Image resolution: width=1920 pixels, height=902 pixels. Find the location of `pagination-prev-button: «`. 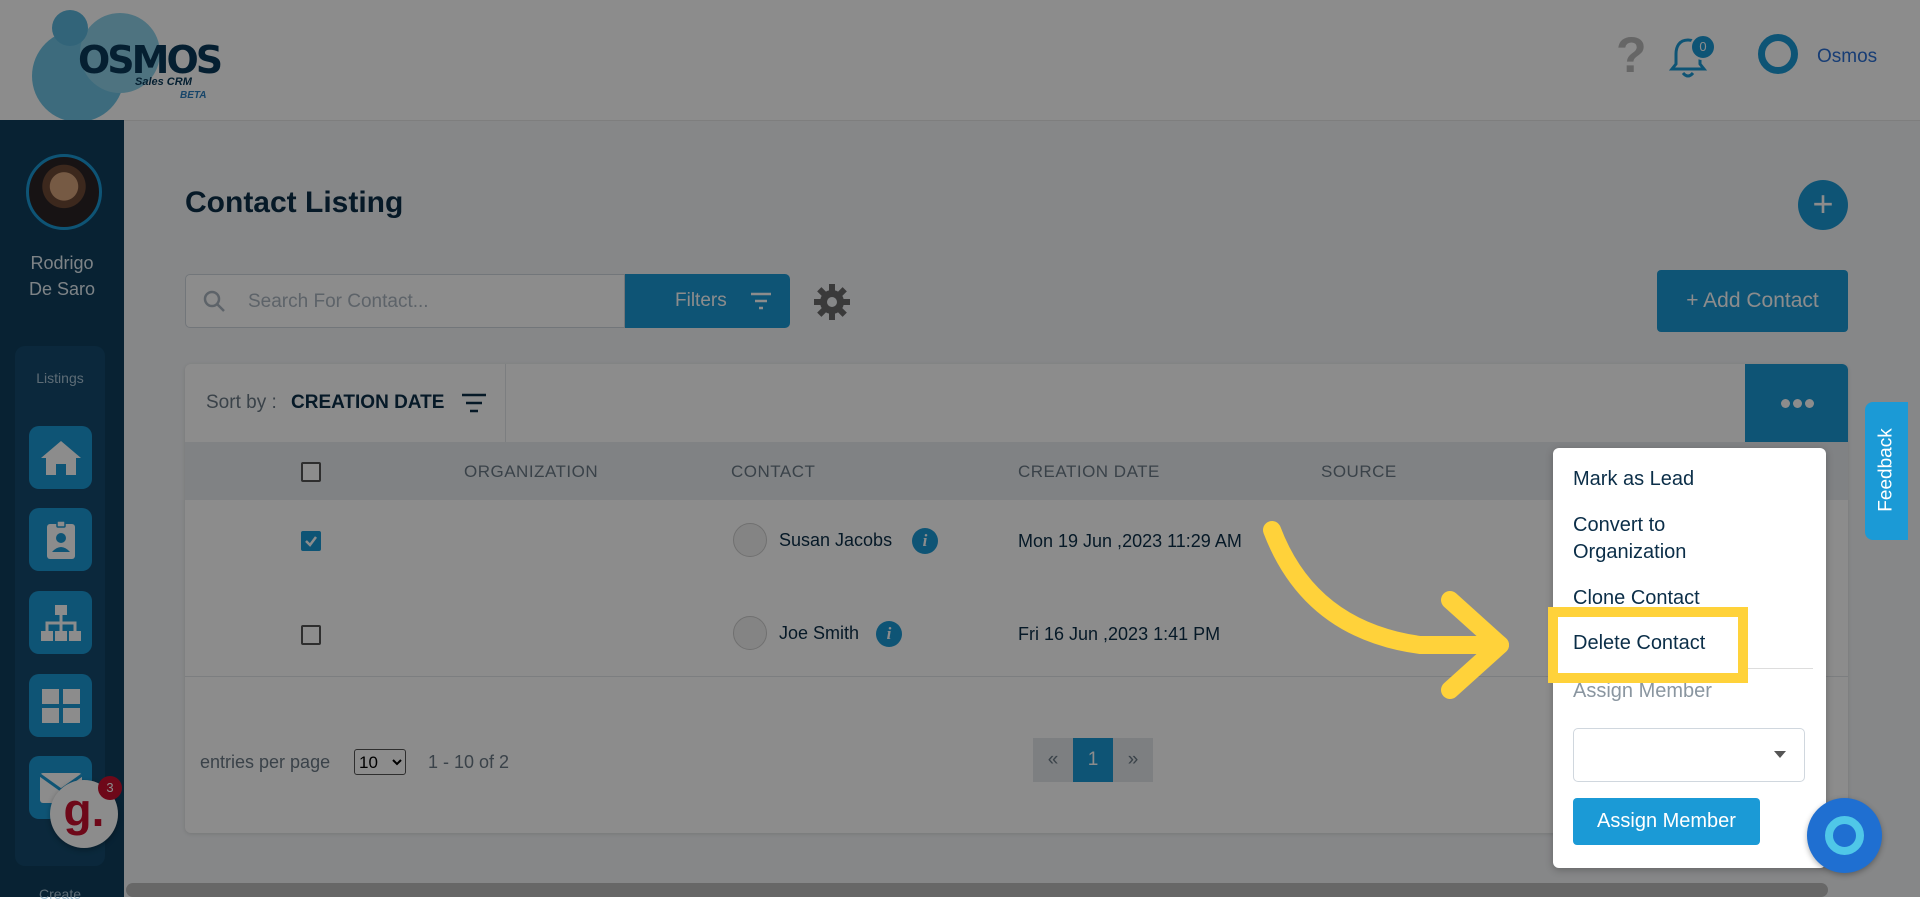

pagination-prev-button: « is located at coordinates (1053, 760).